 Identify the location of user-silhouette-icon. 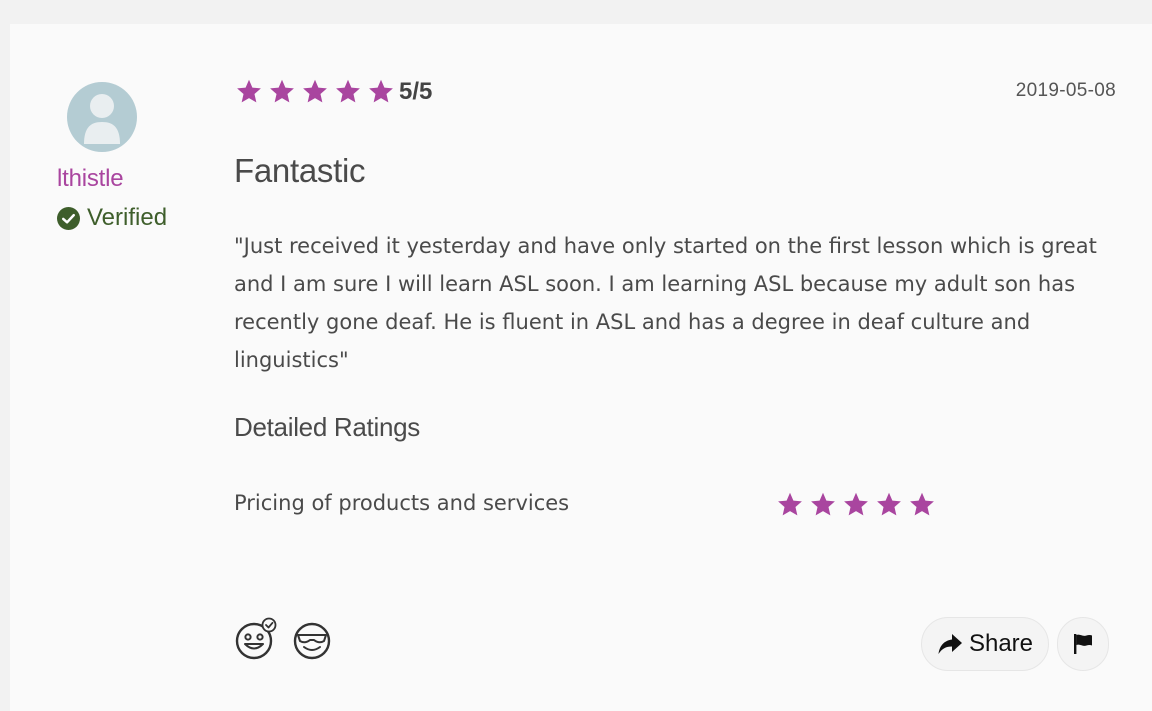
(102, 119).